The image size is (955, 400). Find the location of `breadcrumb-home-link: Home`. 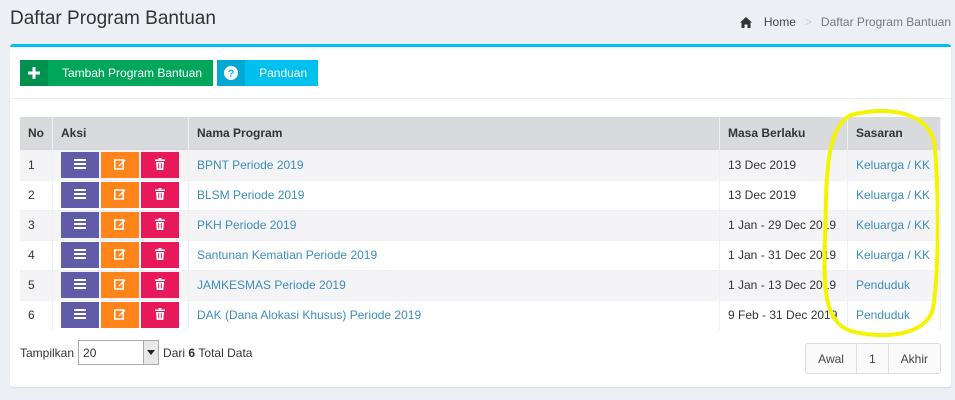

breadcrumb-home-link: Home is located at coordinates (780, 22).